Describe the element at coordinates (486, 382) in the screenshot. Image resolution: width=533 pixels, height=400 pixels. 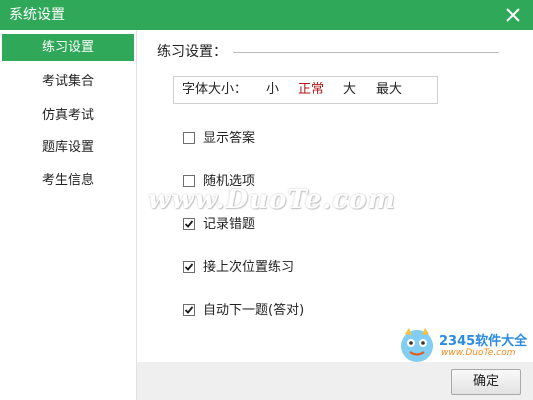
I see `ok-button: 确定` at that location.